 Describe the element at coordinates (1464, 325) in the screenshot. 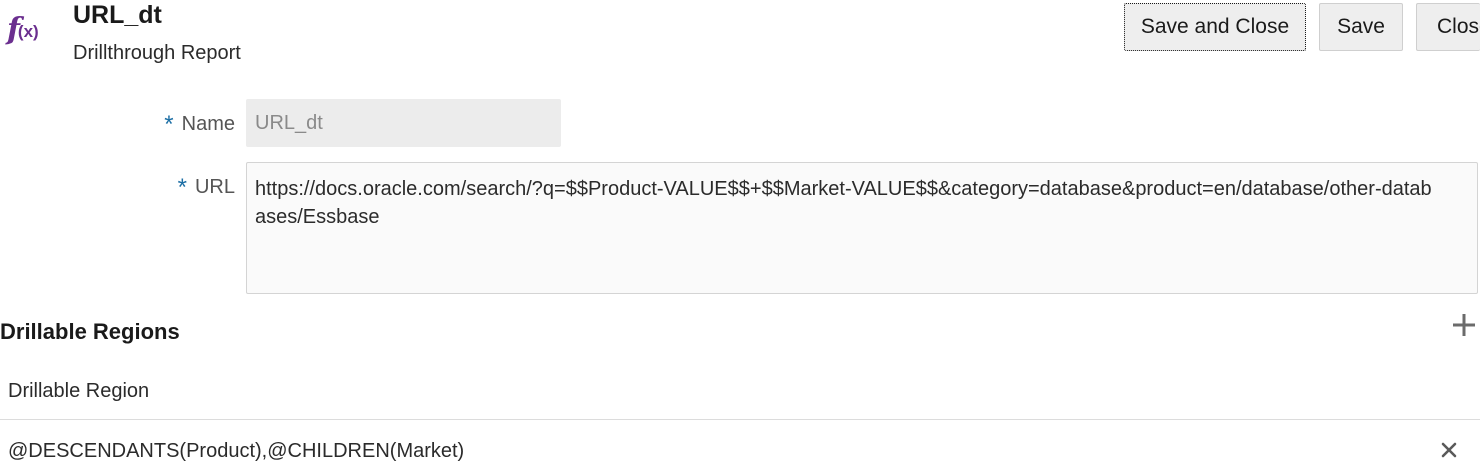

I see `plus-icon` at that location.